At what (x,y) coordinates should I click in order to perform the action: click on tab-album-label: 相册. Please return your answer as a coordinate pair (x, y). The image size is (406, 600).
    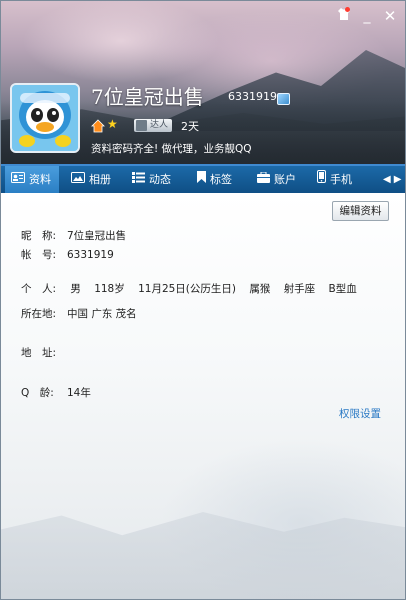
    Looking at the image, I should click on (100, 179).